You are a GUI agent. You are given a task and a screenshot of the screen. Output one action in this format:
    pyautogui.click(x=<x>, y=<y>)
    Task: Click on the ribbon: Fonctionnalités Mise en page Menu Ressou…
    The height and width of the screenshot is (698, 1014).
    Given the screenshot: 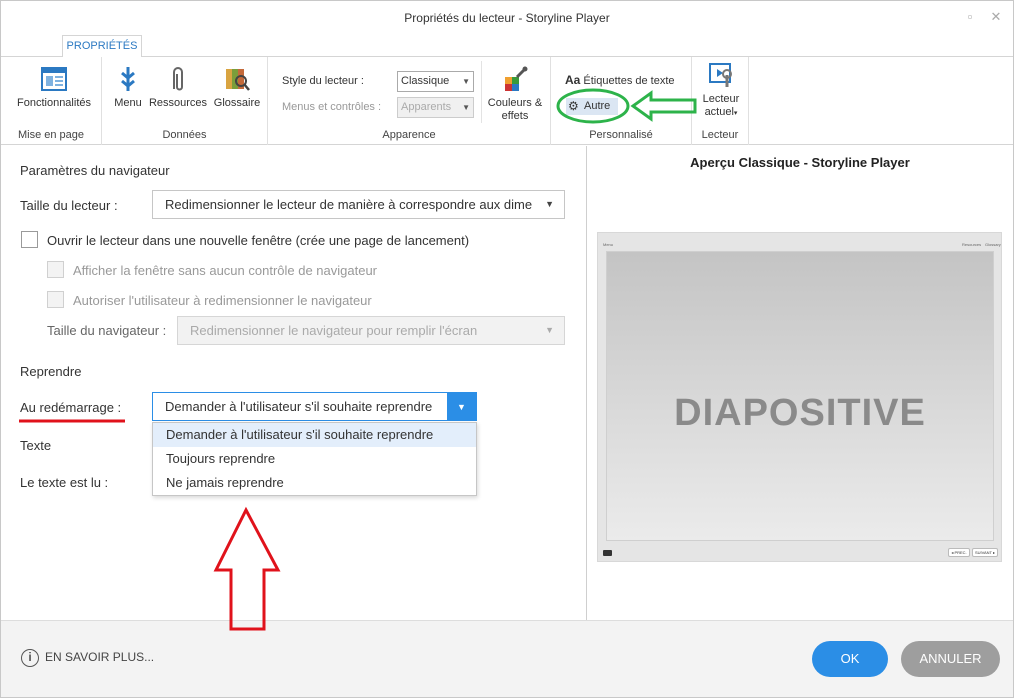 What is the action you would take?
    pyautogui.click(x=507, y=101)
    